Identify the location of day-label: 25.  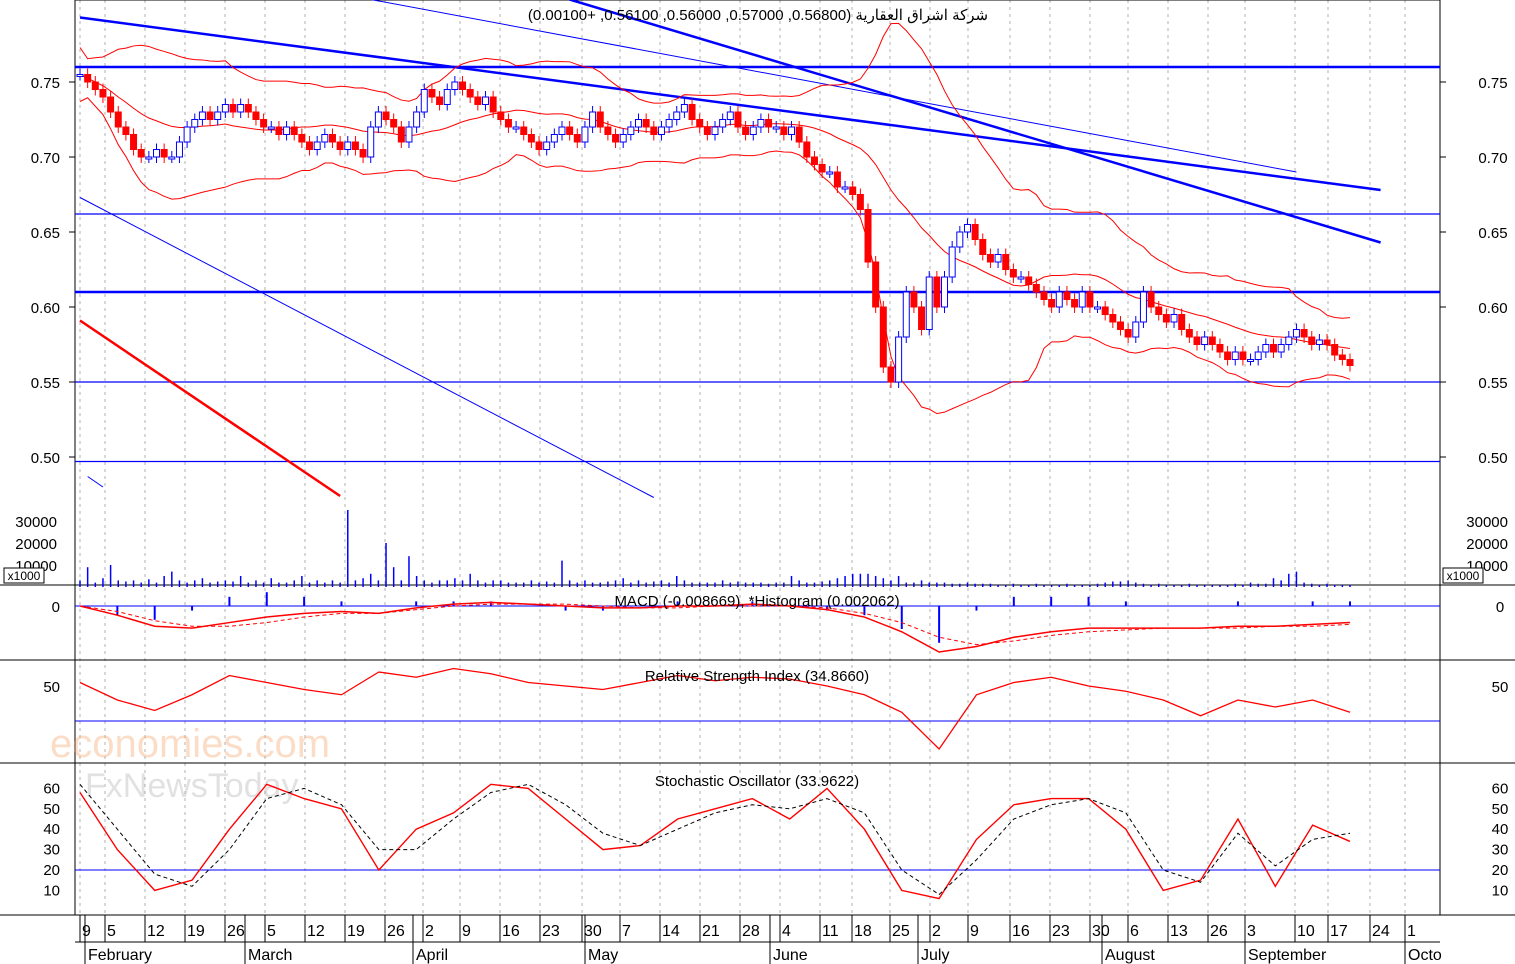
(901, 931).